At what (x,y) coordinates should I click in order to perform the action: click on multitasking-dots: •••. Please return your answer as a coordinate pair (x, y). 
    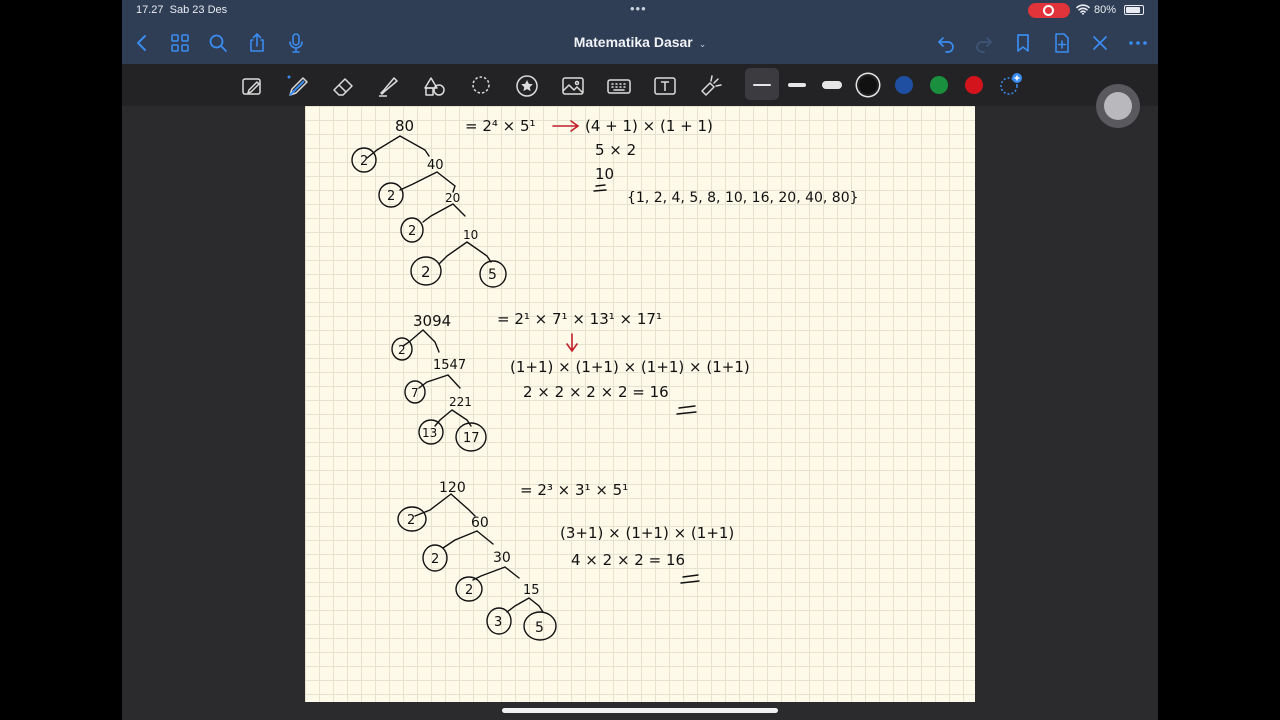
    Looking at the image, I should click on (638, 8).